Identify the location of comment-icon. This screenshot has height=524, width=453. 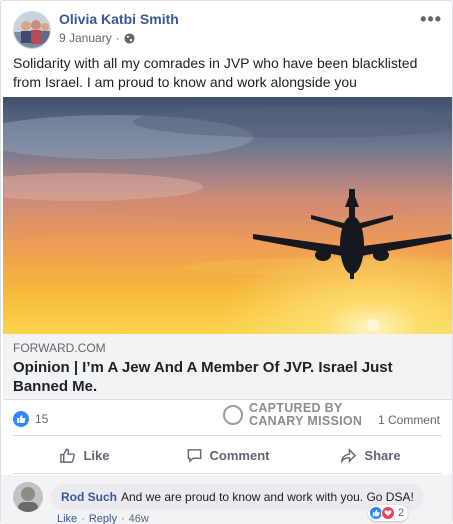
(194, 455).